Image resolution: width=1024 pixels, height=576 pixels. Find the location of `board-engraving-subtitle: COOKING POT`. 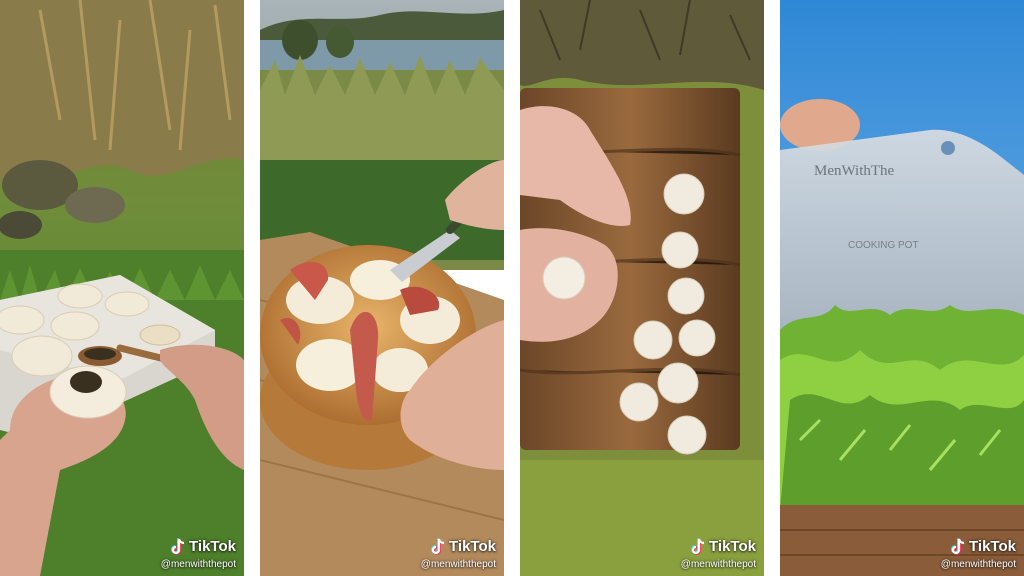

board-engraving-subtitle: COOKING POT is located at coordinates (883, 245).